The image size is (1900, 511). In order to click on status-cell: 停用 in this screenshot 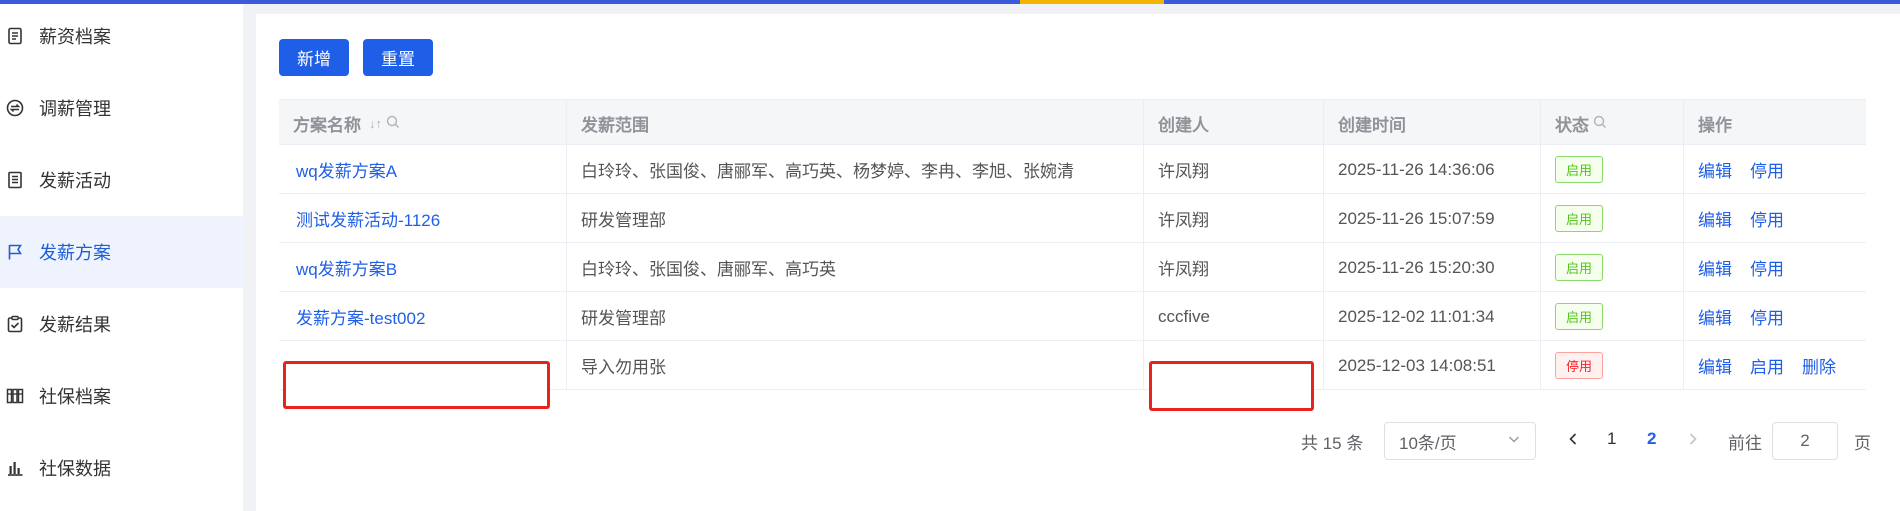, I will do `click(1612, 365)`.